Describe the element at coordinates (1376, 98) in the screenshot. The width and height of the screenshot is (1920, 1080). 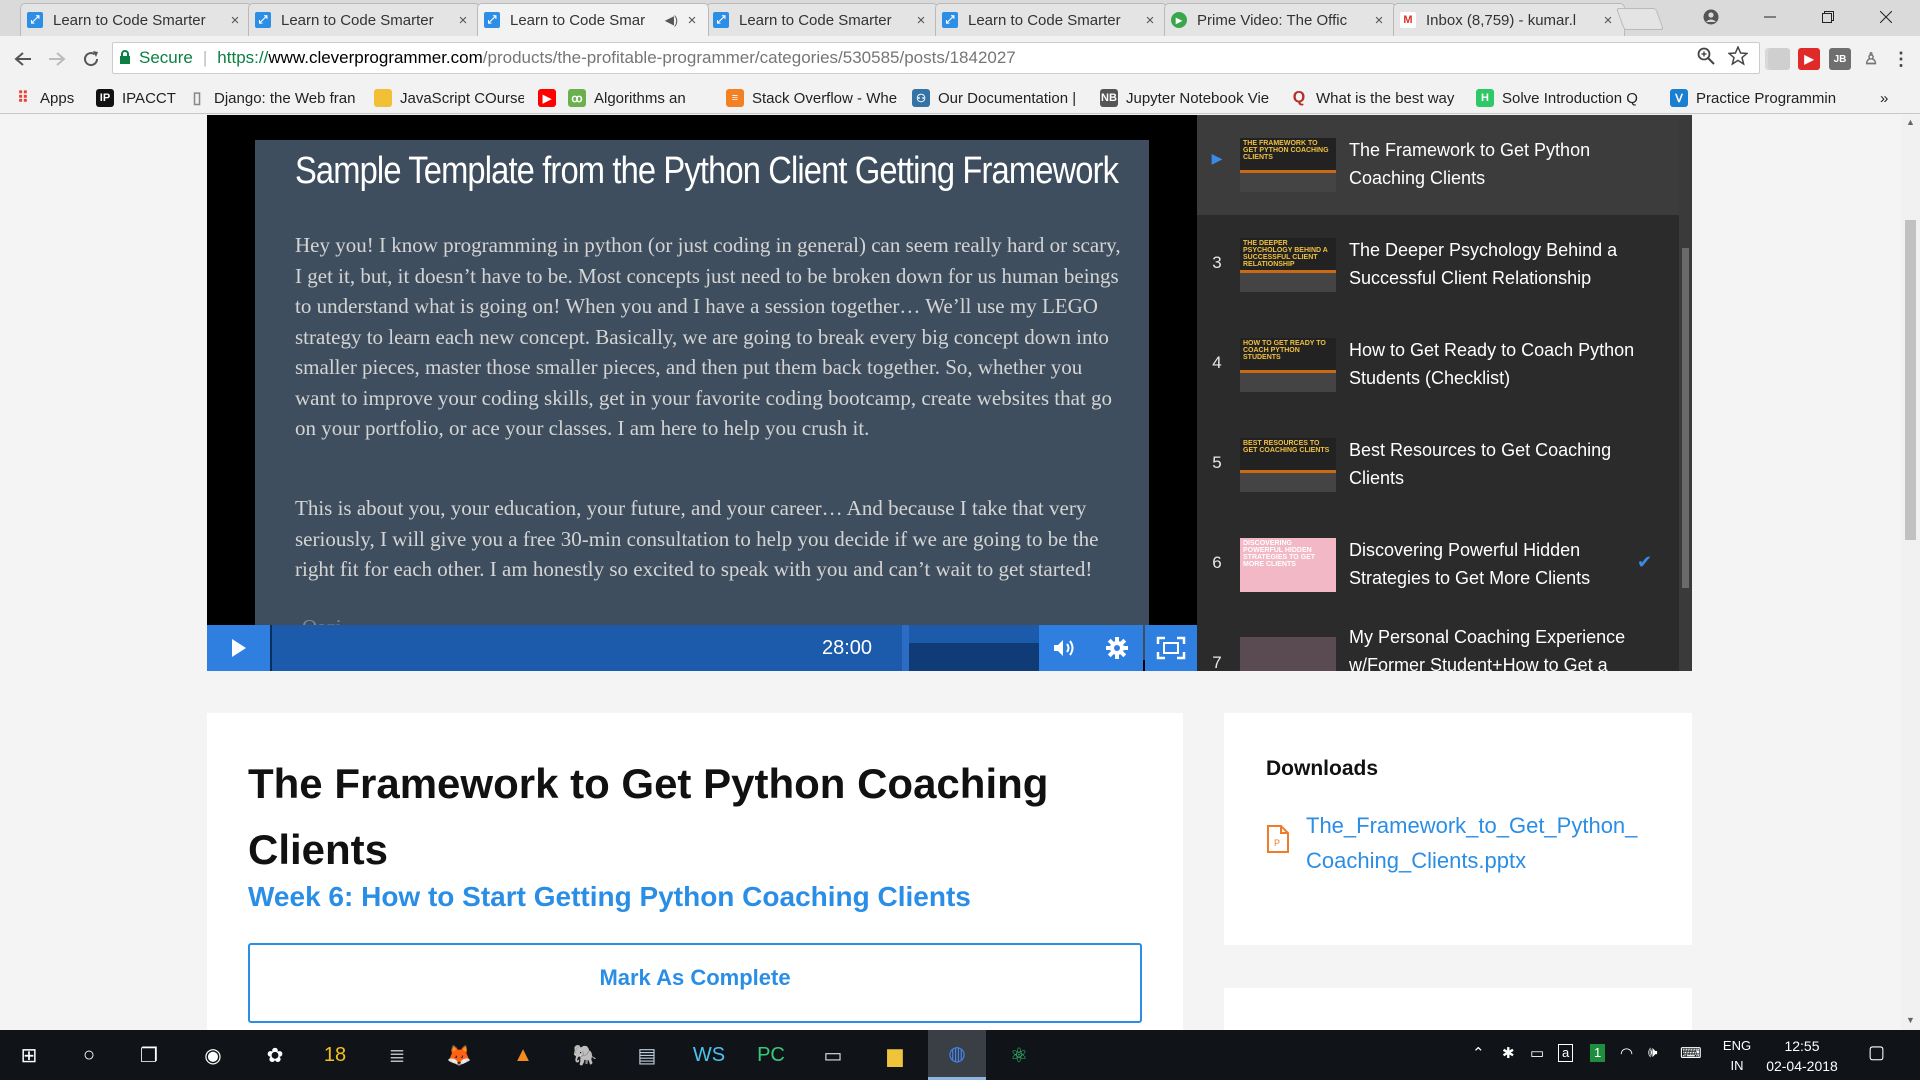
I see `bookmark-item: Q What is the best way` at that location.